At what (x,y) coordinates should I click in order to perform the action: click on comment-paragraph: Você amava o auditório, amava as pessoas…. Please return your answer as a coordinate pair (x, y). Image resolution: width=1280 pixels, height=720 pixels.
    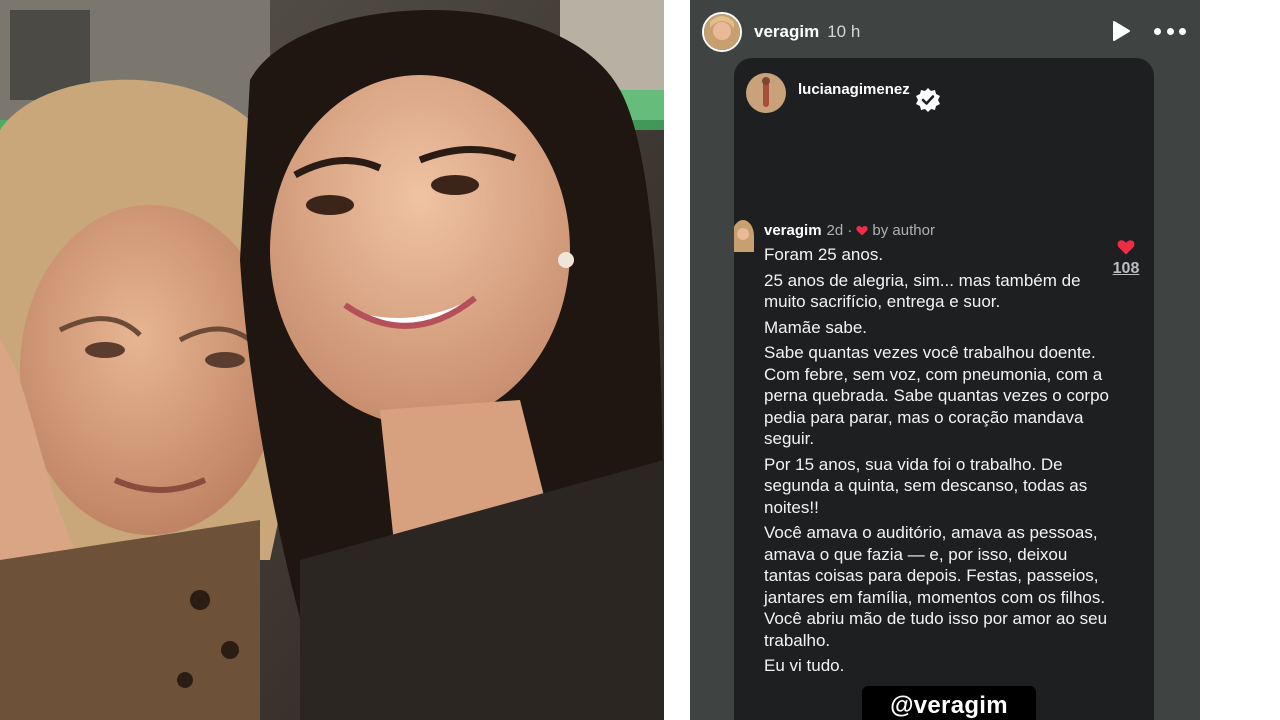
    Looking at the image, I should click on (936, 586).